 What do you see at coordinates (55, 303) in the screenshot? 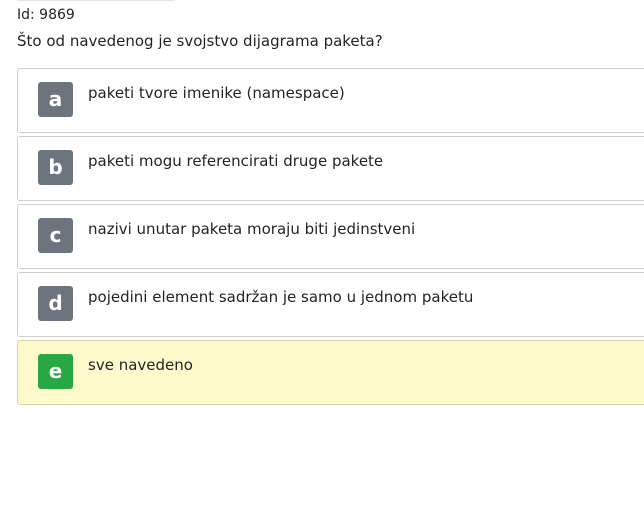
I see `answer-letter-badge: d` at bounding box center [55, 303].